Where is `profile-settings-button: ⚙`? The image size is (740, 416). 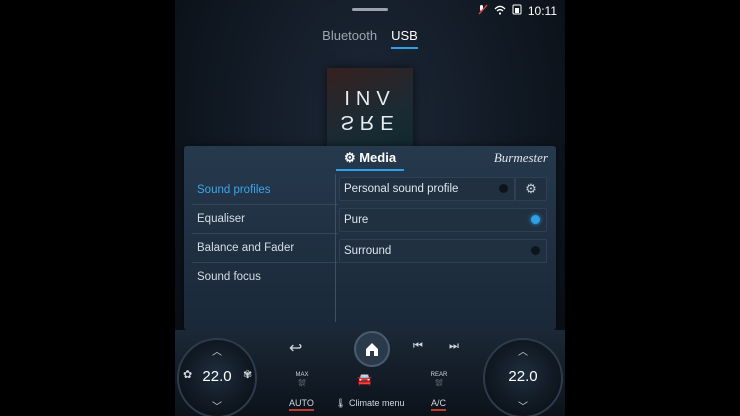 profile-settings-button: ⚙ is located at coordinates (531, 189).